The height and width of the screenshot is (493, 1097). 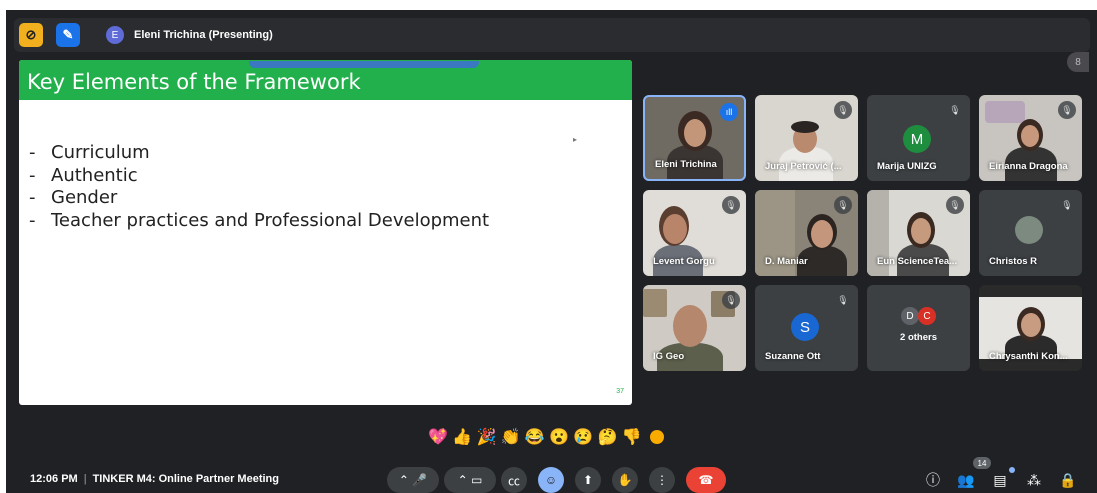 What do you see at coordinates (575, 139) in the screenshot?
I see `mouse-cursor-icon: ▸` at bounding box center [575, 139].